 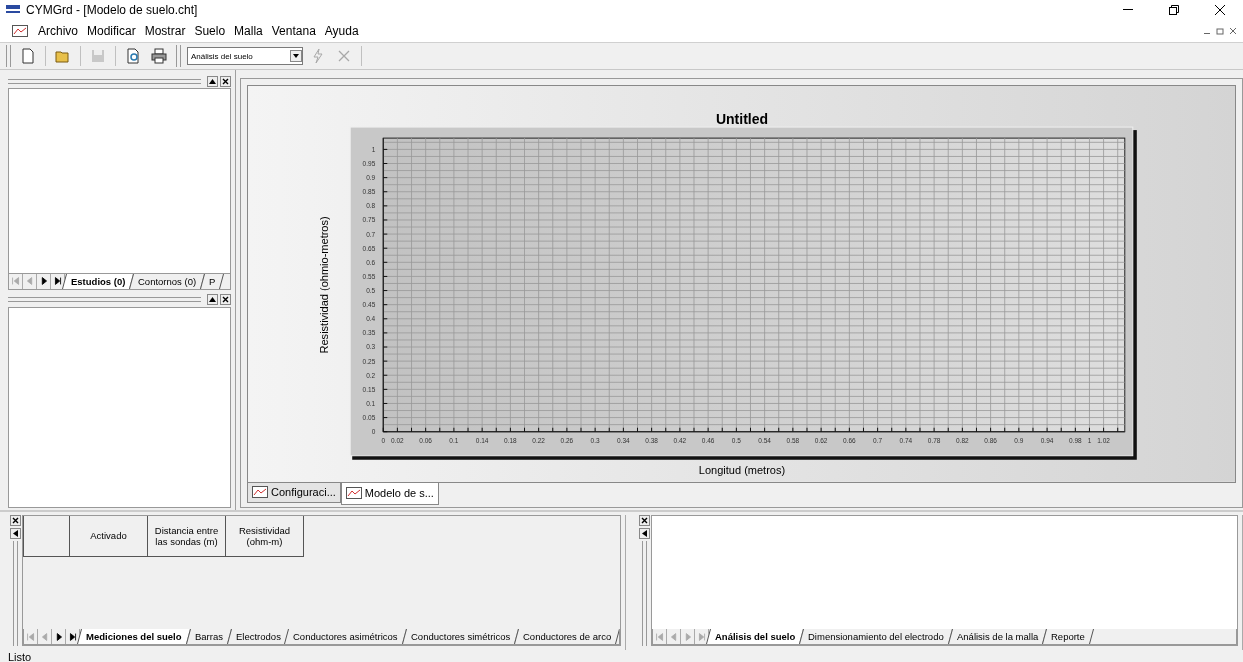 I want to click on sheet-tab: Análisis del suelo, so click(x=755, y=636).